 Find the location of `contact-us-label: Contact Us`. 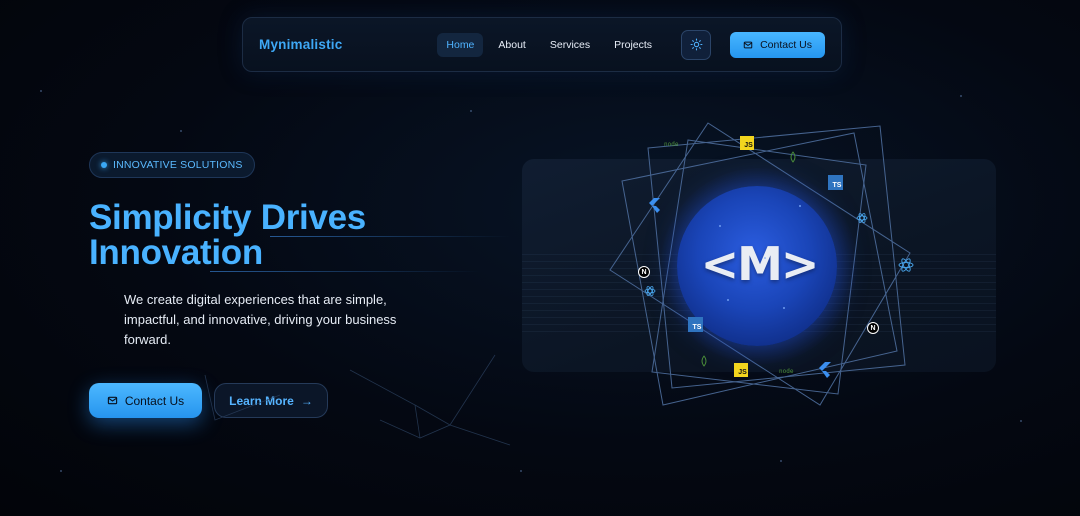

contact-us-label: Contact Us is located at coordinates (154, 400).